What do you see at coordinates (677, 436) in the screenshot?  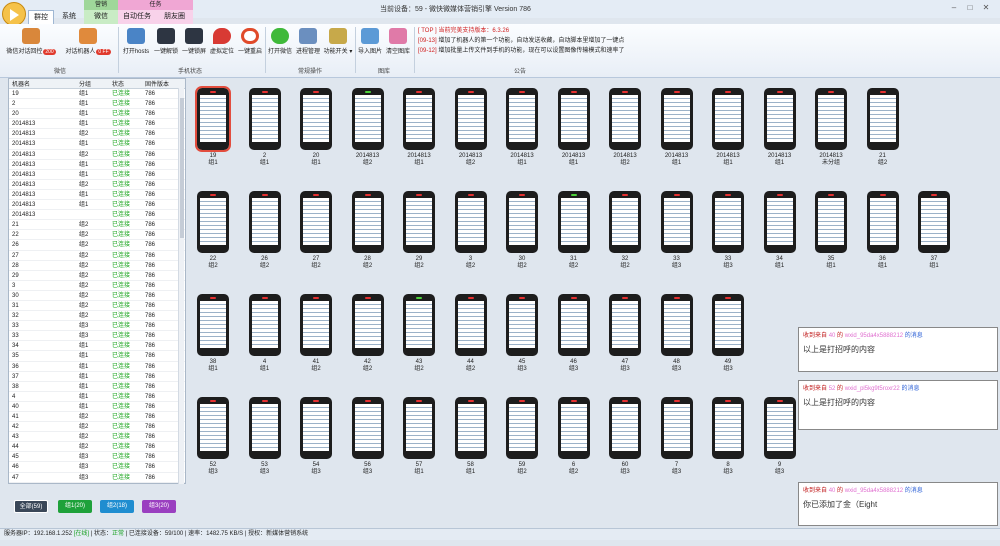 I see `device-tile: 7 组3` at bounding box center [677, 436].